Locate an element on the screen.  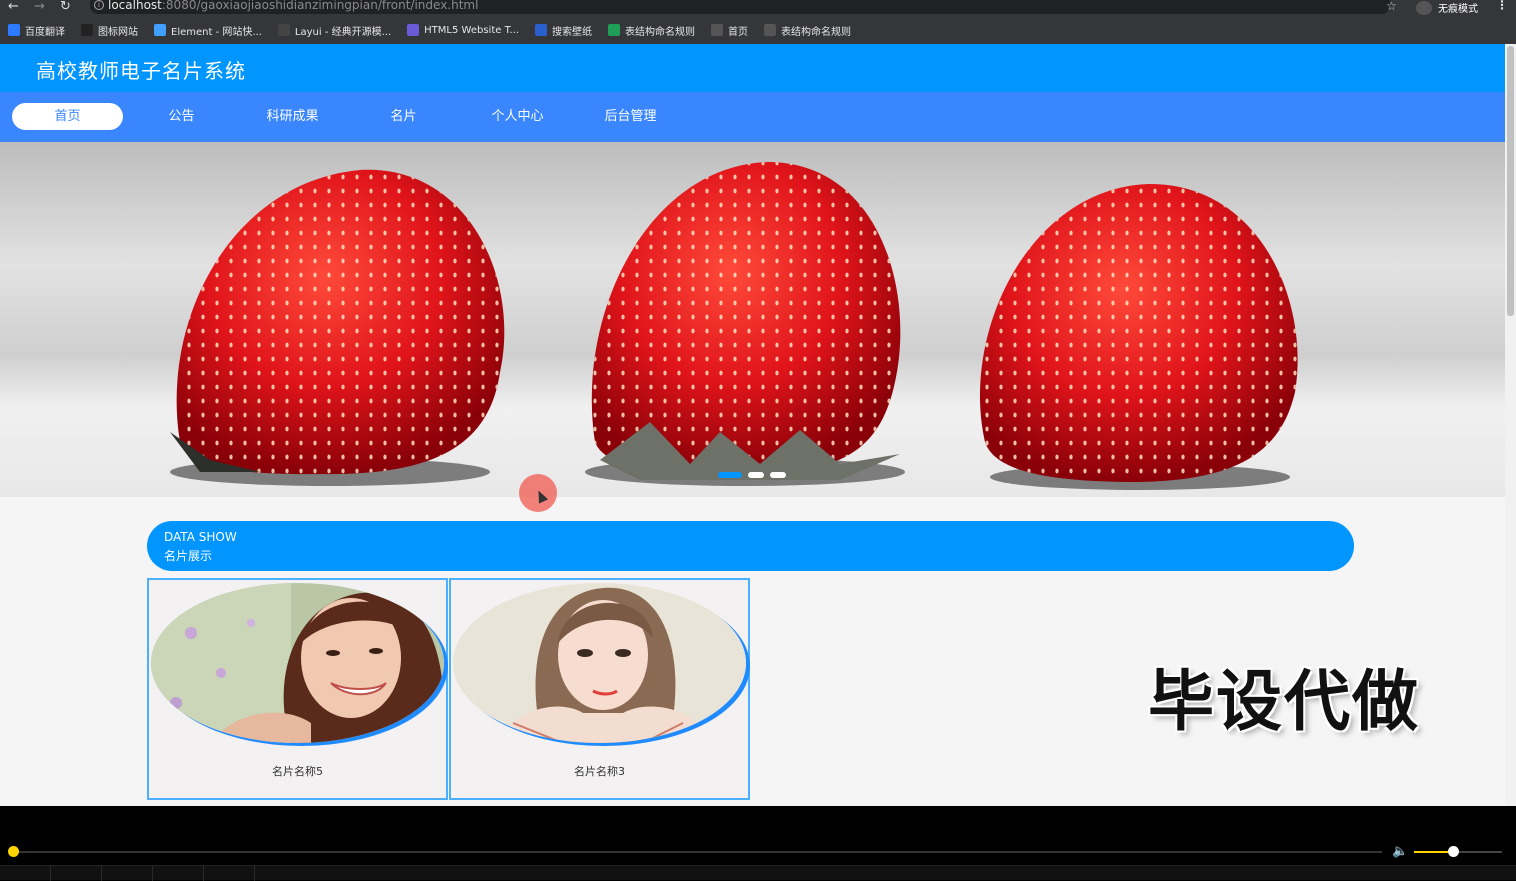
layui-icon is located at coordinates (283, 30).